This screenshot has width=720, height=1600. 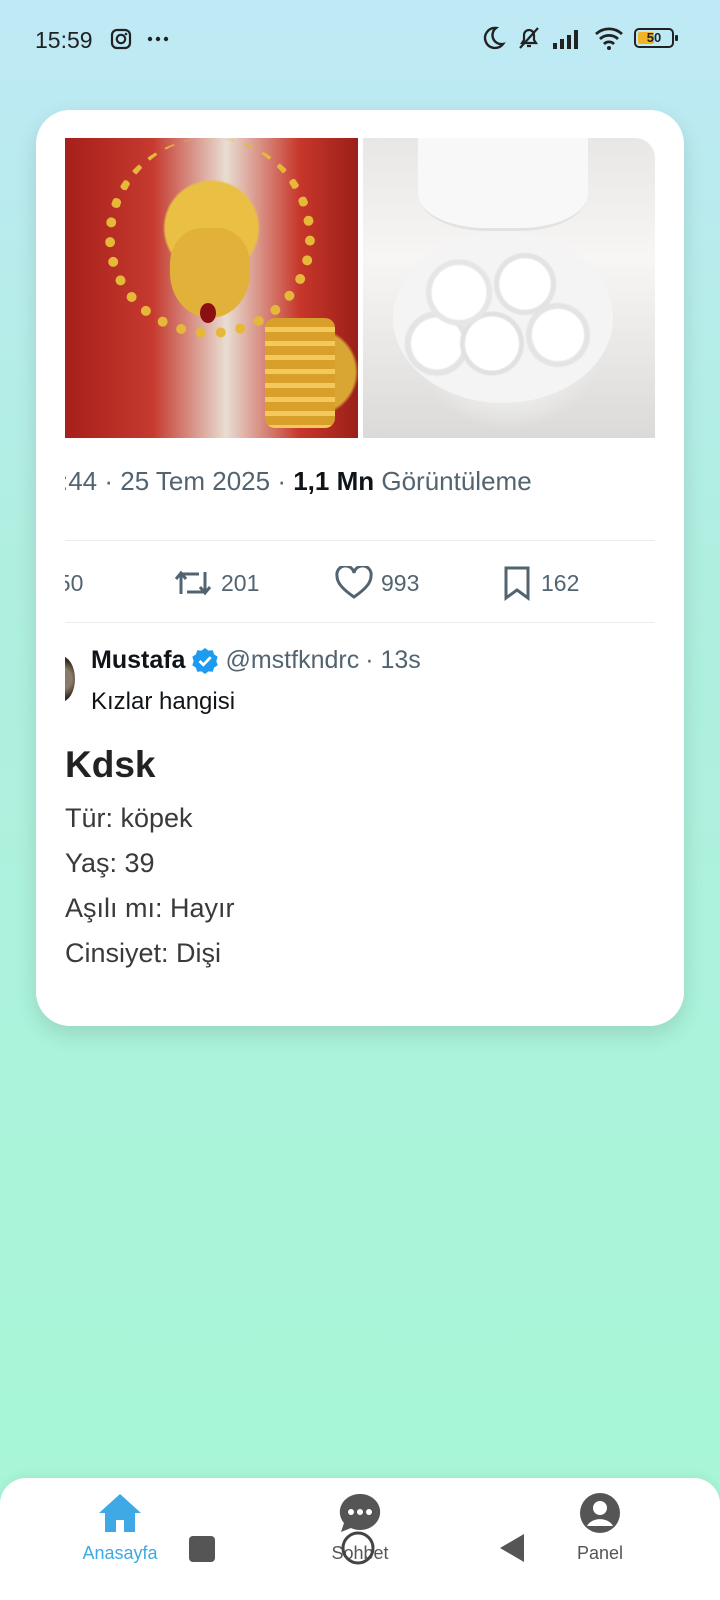 I want to click on like-stat: 993, so click(x=377, y=583).